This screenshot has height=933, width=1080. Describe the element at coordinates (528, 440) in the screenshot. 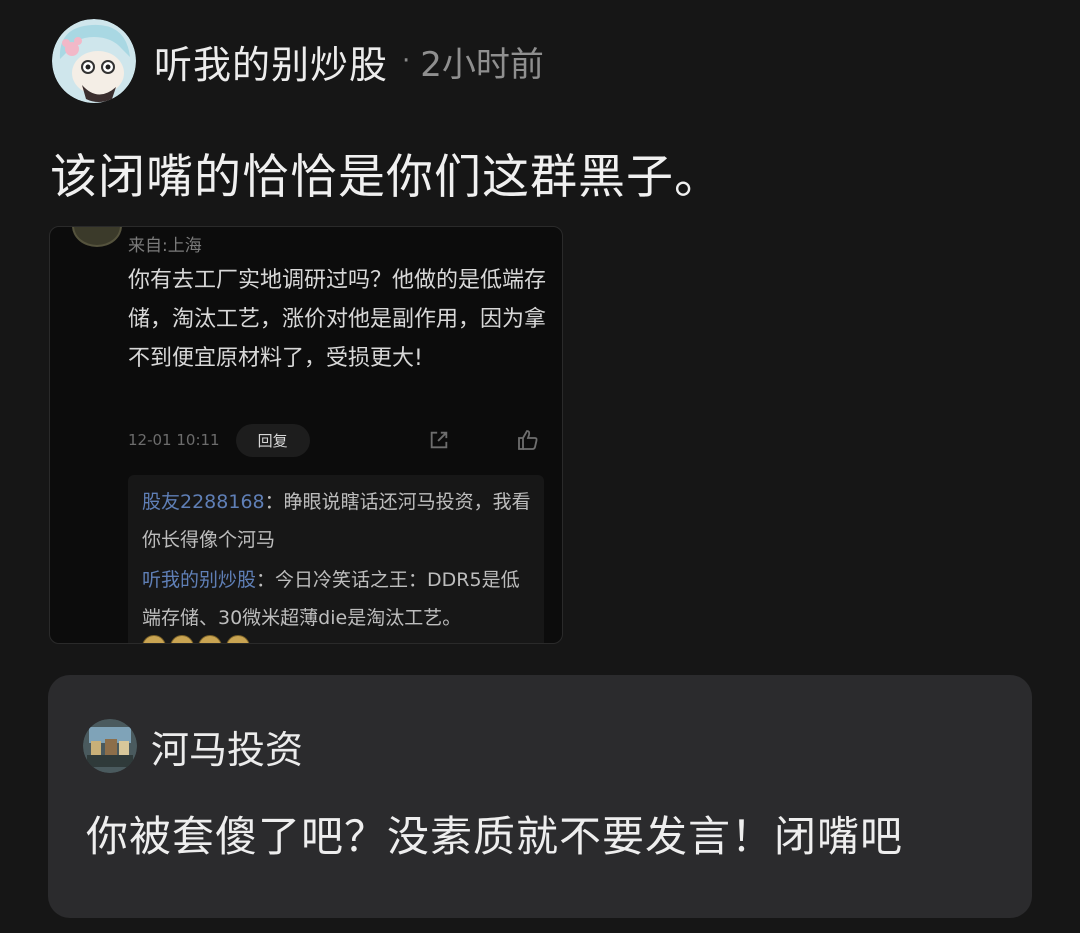

I see `thumbs-up-icon` at that location.